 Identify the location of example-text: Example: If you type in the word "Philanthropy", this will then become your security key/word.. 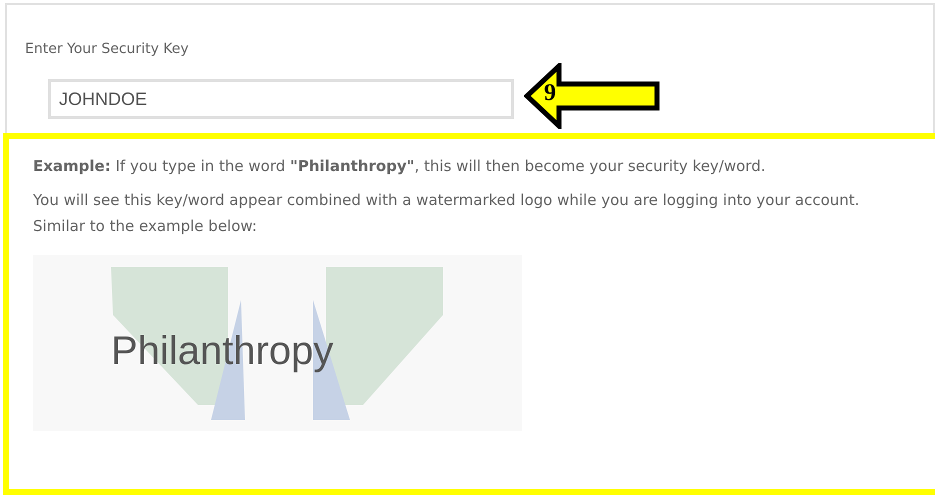
(399, 166).